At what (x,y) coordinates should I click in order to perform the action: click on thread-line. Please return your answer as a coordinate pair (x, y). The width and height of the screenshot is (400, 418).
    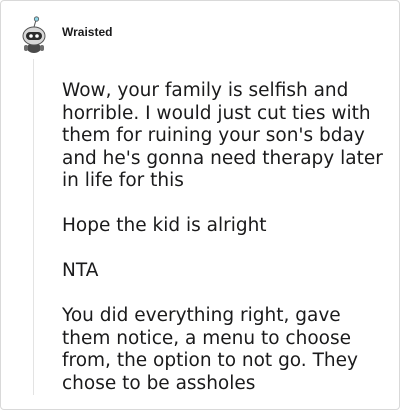
    Looking at the image, I should click on (33, 227).